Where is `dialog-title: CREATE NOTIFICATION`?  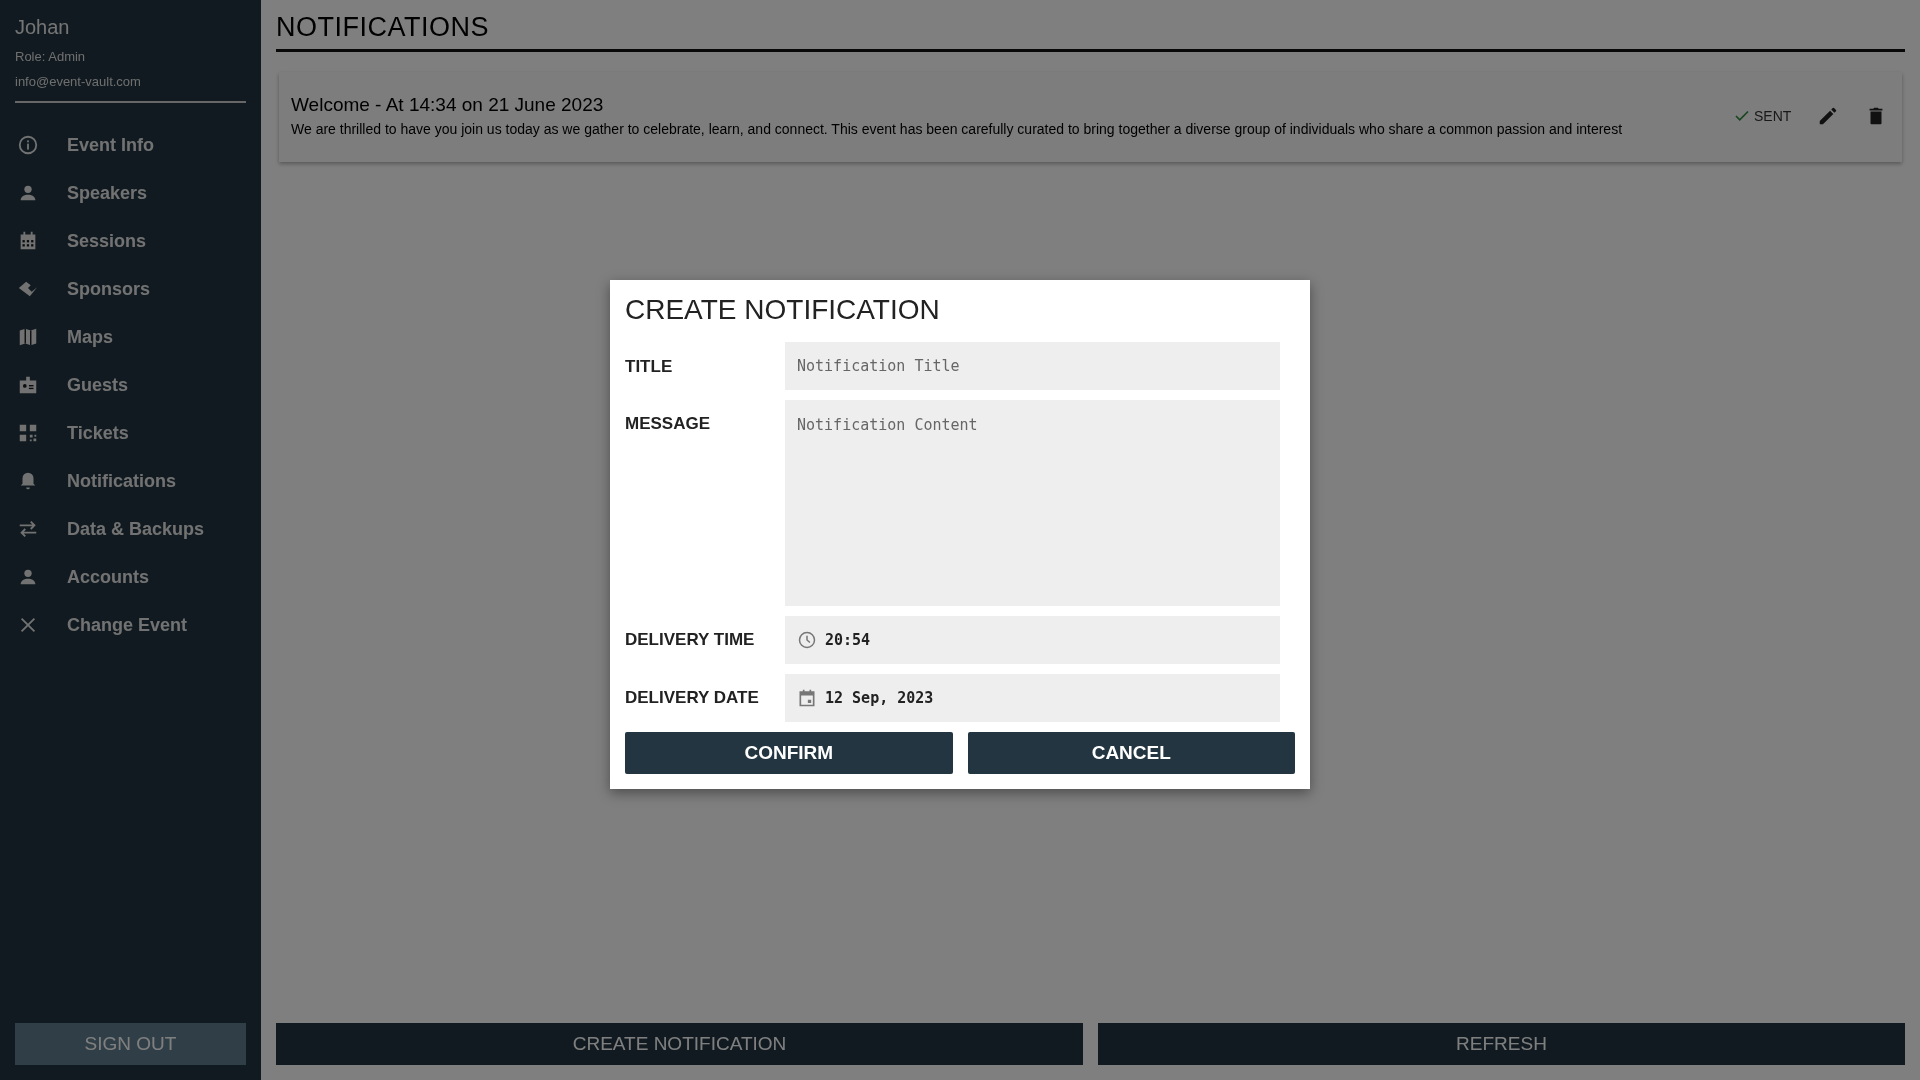 dialog-title: CREATE NOTIFICATION is located at coordinates (783, 310).